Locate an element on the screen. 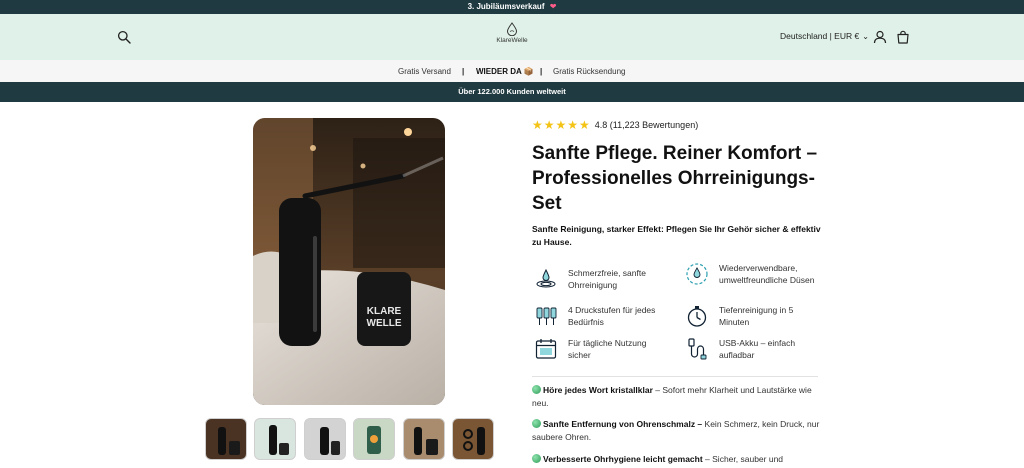 This screenshot has height=468, width=1024. feature-item: Schmerzfreie, sanfte Ohrreinigung is located at coordinates (601, 279).